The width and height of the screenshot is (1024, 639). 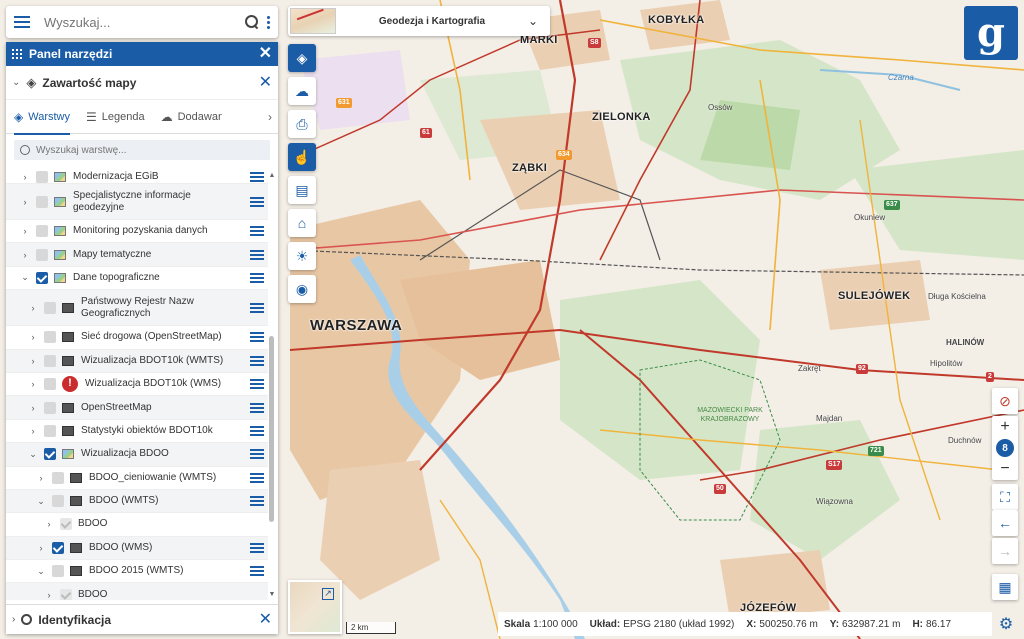 I want to click on layer-list-scrollbar: ▲ ▼, so click(x=272, y=385).